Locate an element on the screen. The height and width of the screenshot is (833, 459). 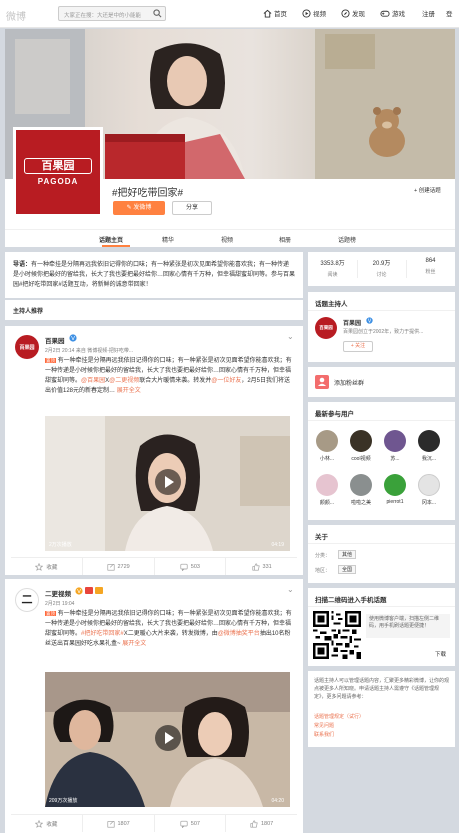
tab-video: 视频 is located at coordinates (227, 239).